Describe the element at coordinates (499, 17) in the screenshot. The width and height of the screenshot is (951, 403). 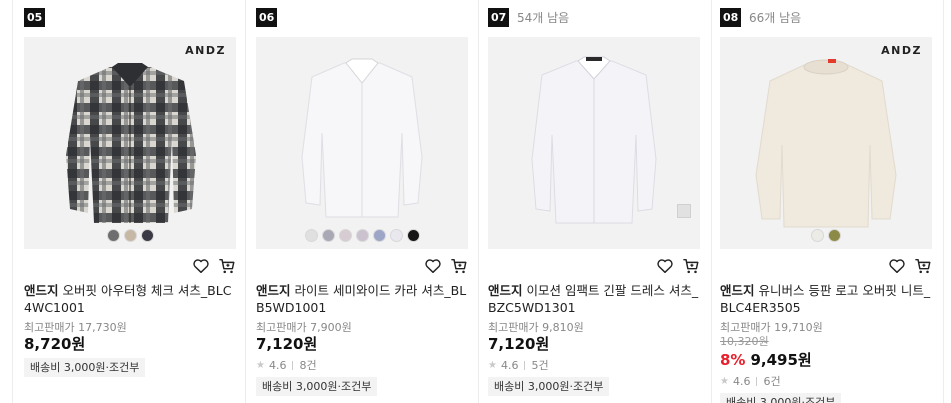
I see `rank-badge: 07` at that location.